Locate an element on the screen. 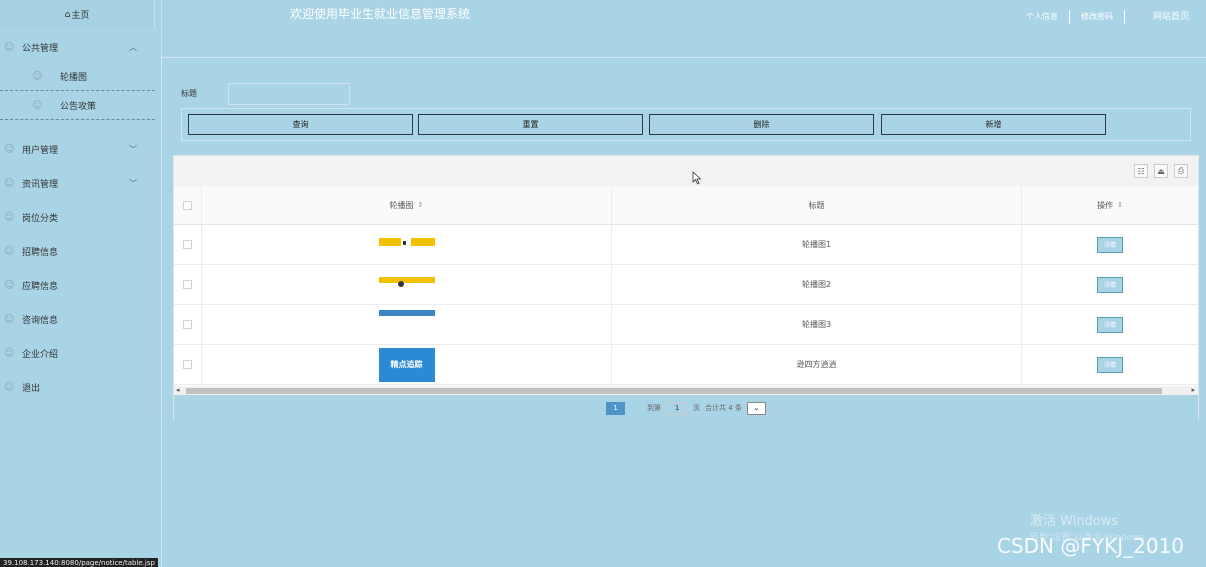  title-cell: 轮播图1 is located at coordinates (817, 244).